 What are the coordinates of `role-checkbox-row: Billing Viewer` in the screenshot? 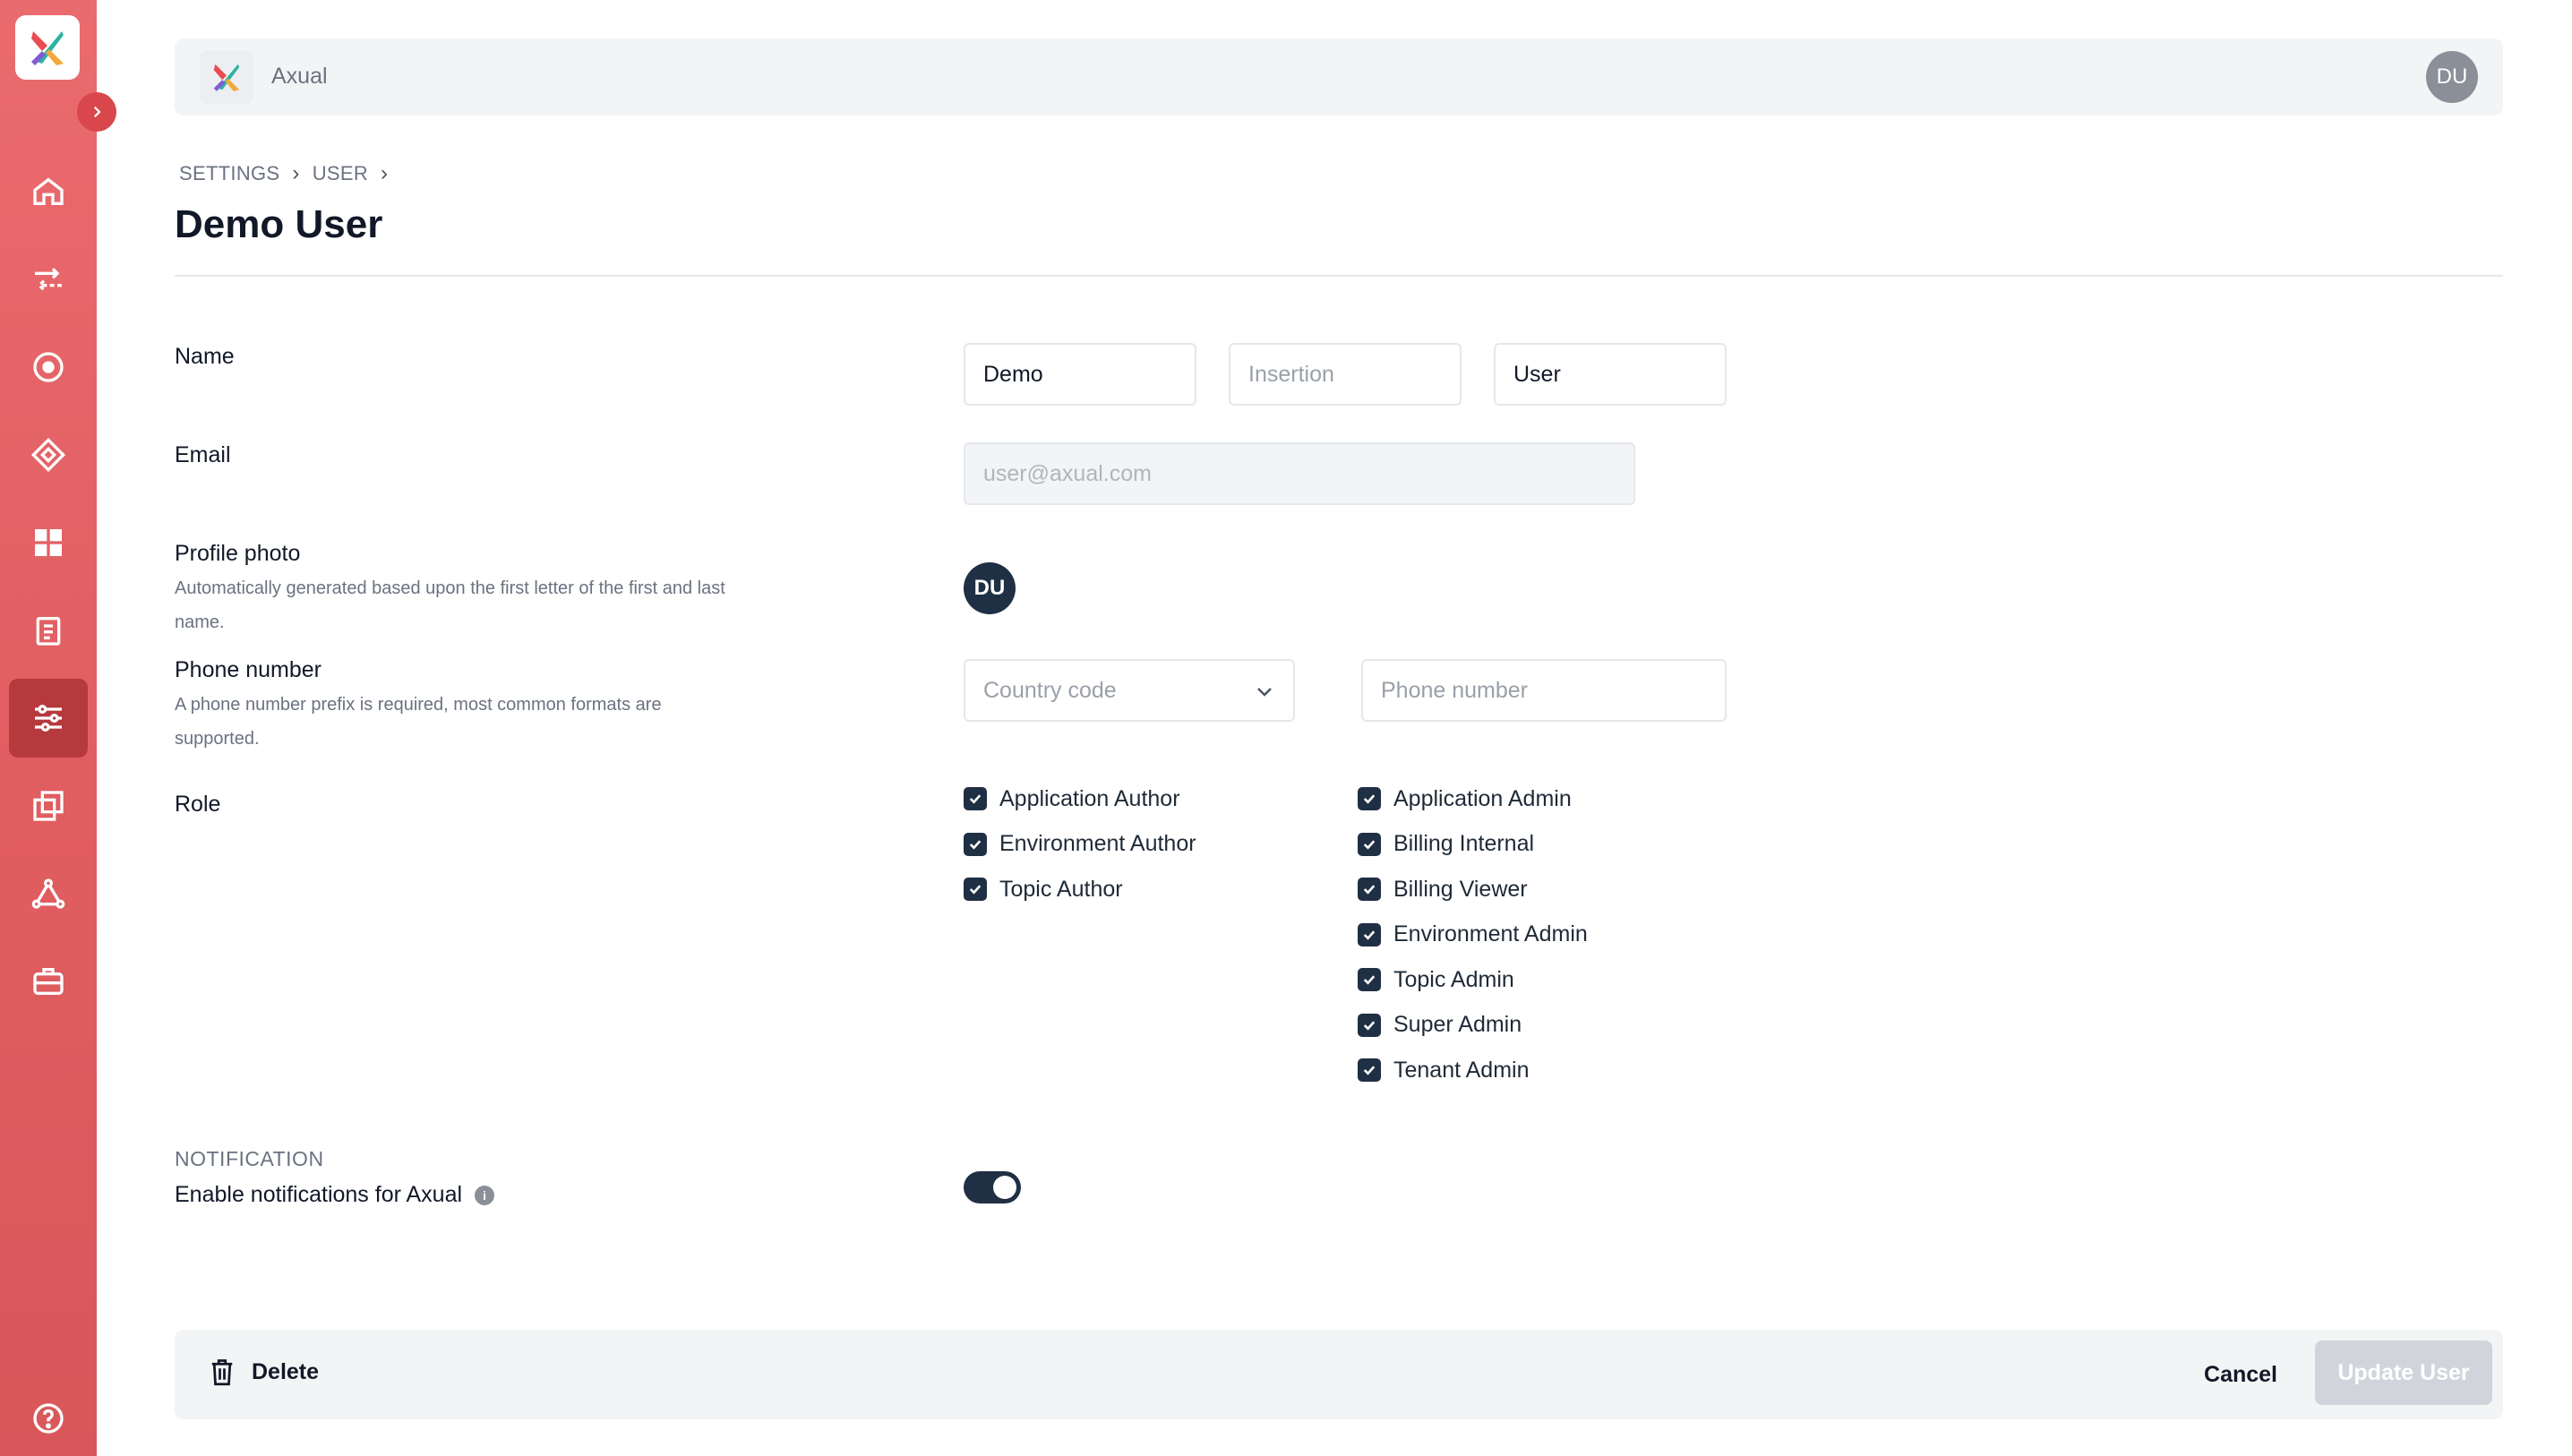 It's located at (1443, 889).